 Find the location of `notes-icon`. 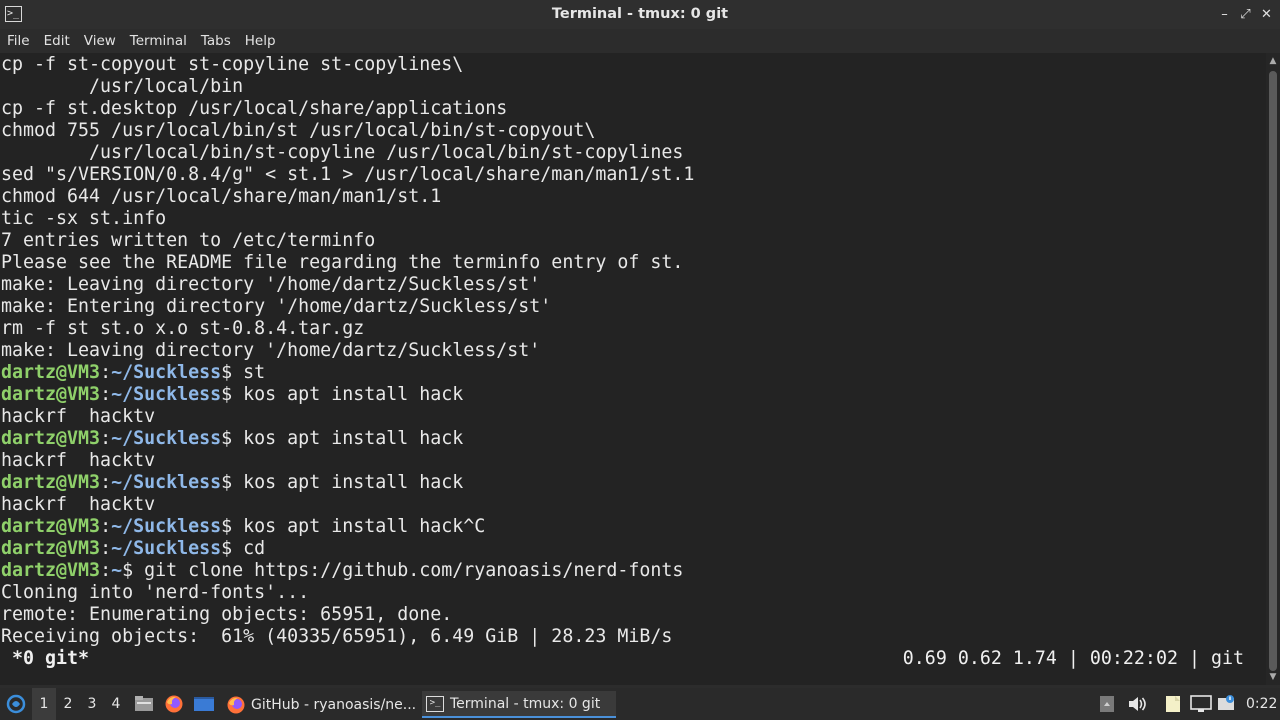

notes-icon is located at coordinates (1173, 704).